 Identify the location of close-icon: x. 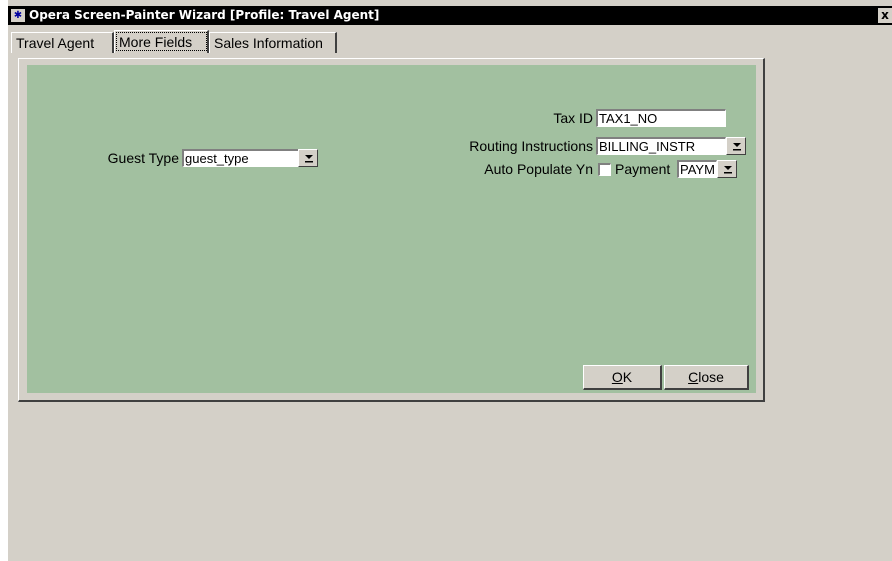
(885, 15).